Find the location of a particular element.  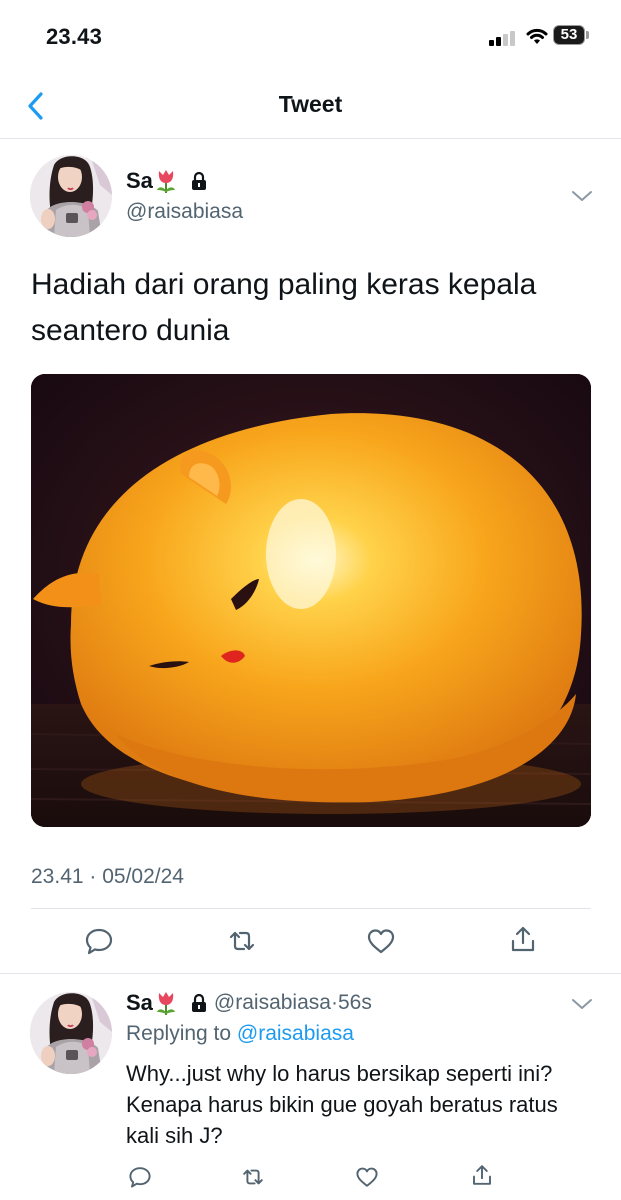

battery-level: 53 is located at coordinates (569, 34).